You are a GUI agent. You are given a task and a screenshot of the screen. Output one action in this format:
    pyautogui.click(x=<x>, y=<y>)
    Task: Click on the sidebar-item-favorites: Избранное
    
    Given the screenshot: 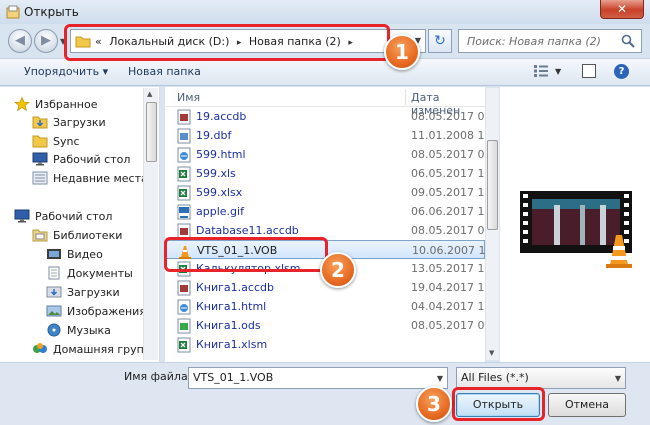 What is the action you would take?
    pyautogui.click(x=55, y=104)
    